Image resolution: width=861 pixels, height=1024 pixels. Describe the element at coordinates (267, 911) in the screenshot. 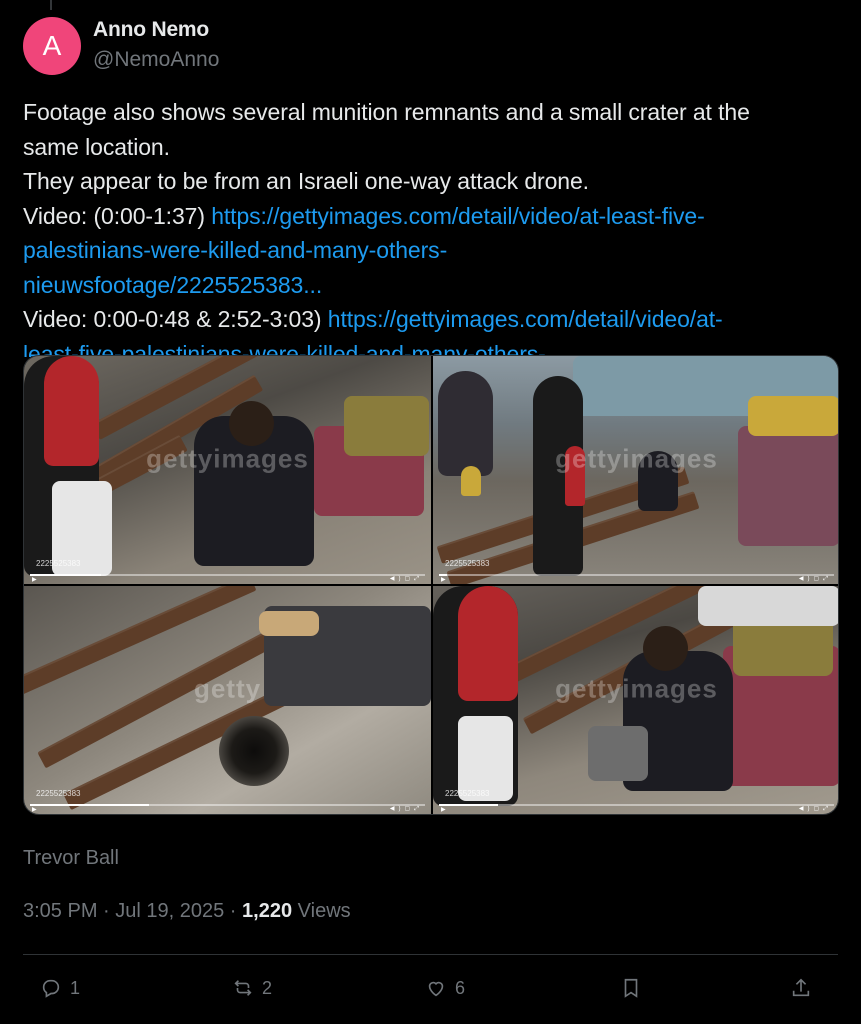

I see `views-count: 1,220` at that location.